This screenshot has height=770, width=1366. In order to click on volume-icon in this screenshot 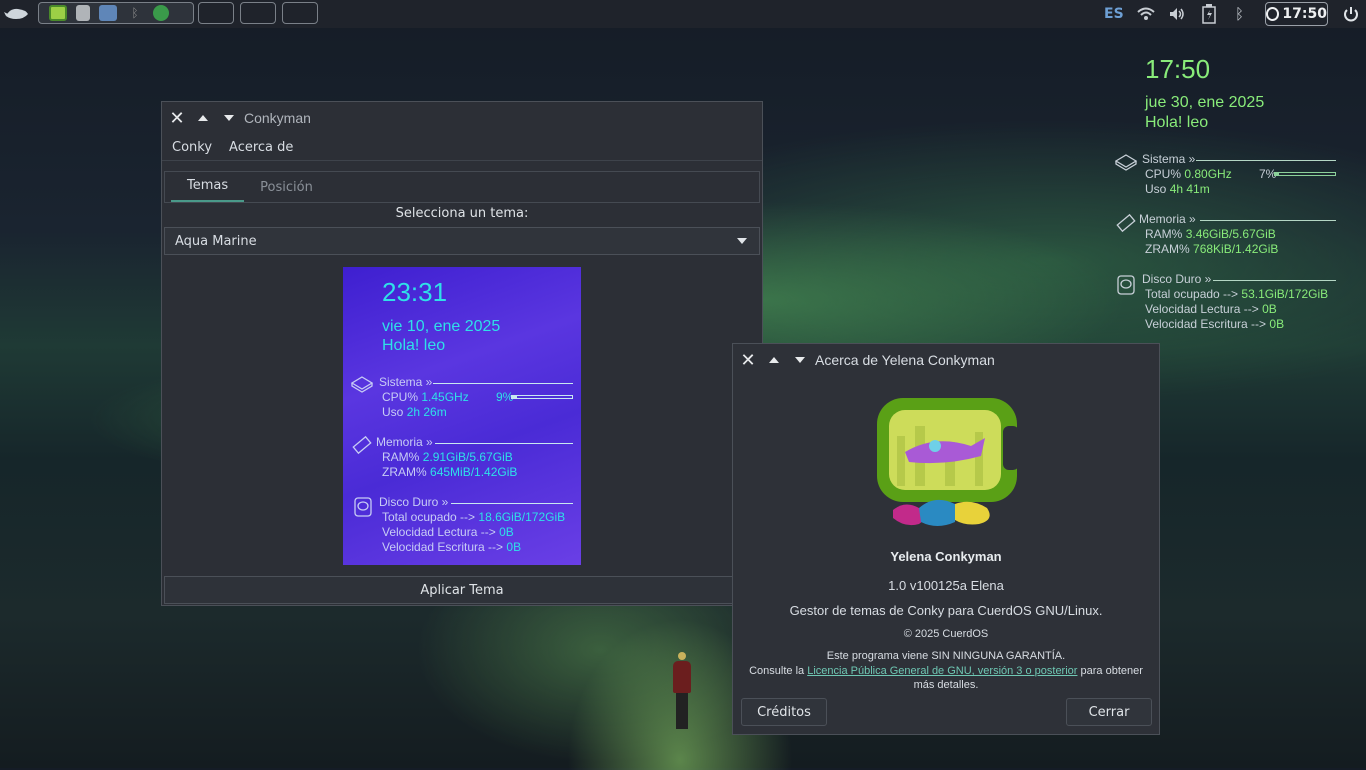, I will do `click(1177, 14)`.